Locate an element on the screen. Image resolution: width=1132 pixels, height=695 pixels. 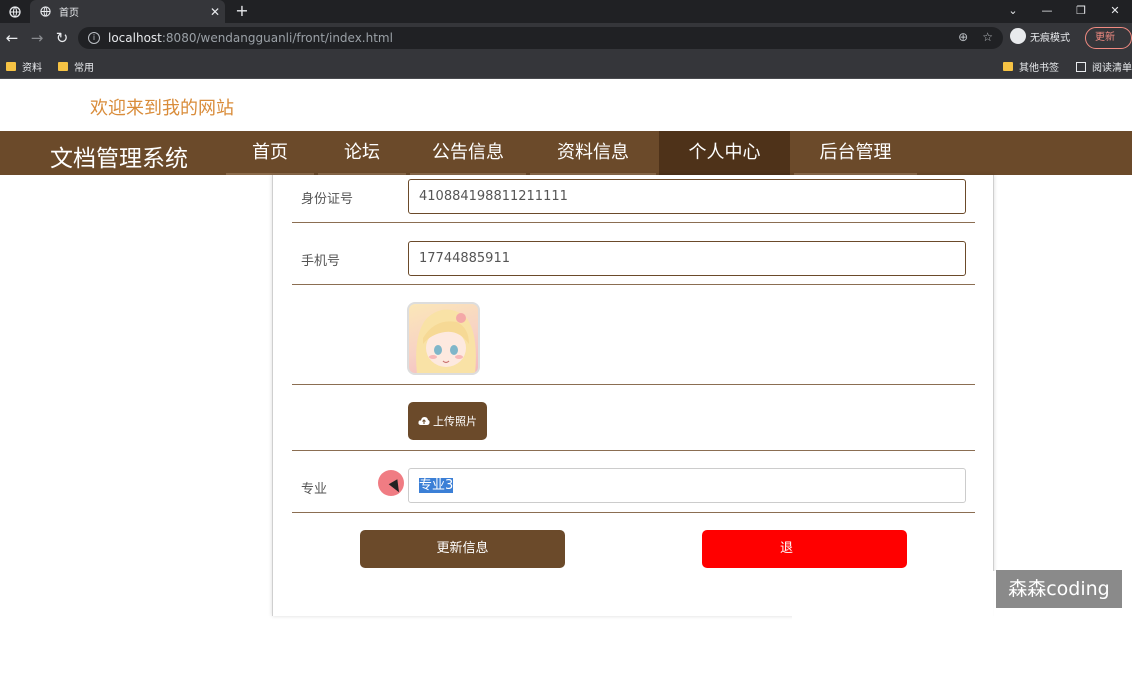
bookmark-label: 资料 is located at coordinates (32, 68).